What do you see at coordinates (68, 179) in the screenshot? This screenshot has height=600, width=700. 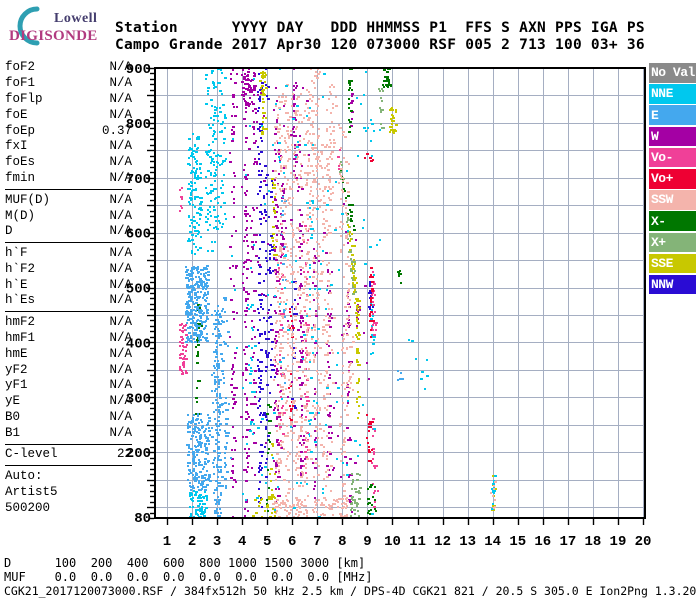 I see `parameter-row: fmin N/A` at bounding box center [68, 179].